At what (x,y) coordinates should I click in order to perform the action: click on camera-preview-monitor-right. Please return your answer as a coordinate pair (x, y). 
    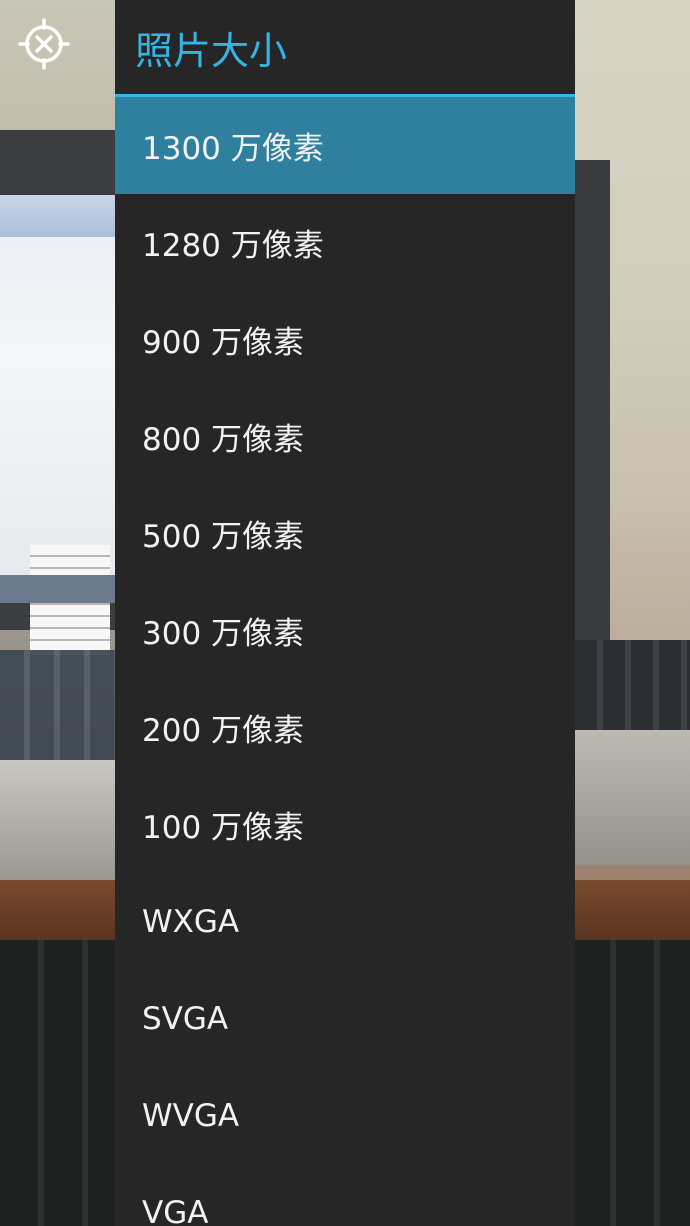
    Looking at the image, I should click on (592, 410).